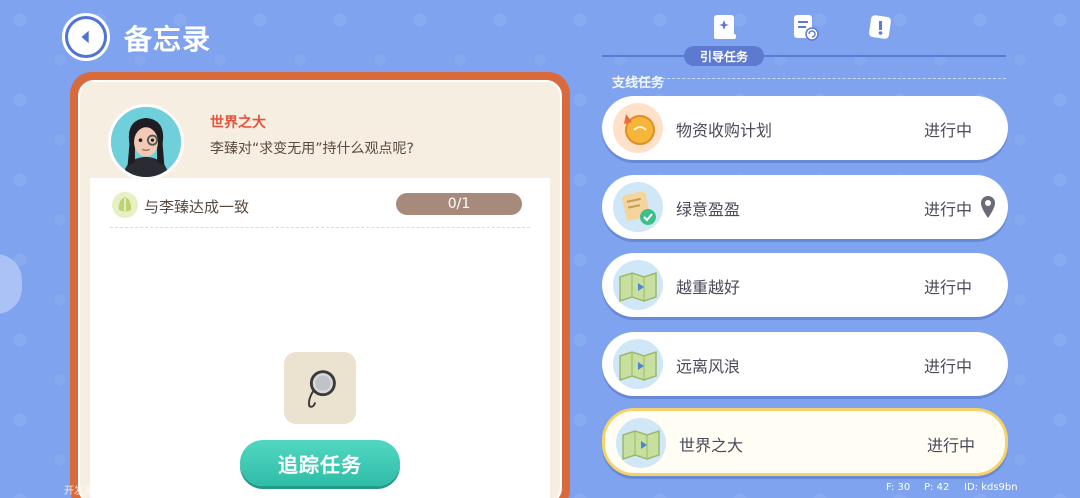 This screenshot has height=498, width=1080. I want to click on notepad-check-icon, so click(638, 207).